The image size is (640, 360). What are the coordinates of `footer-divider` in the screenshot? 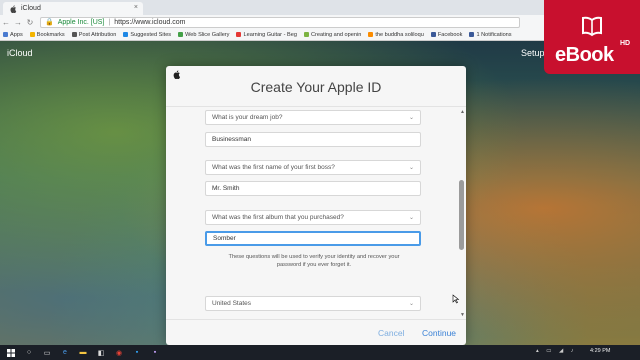 It's located at (316, 319).